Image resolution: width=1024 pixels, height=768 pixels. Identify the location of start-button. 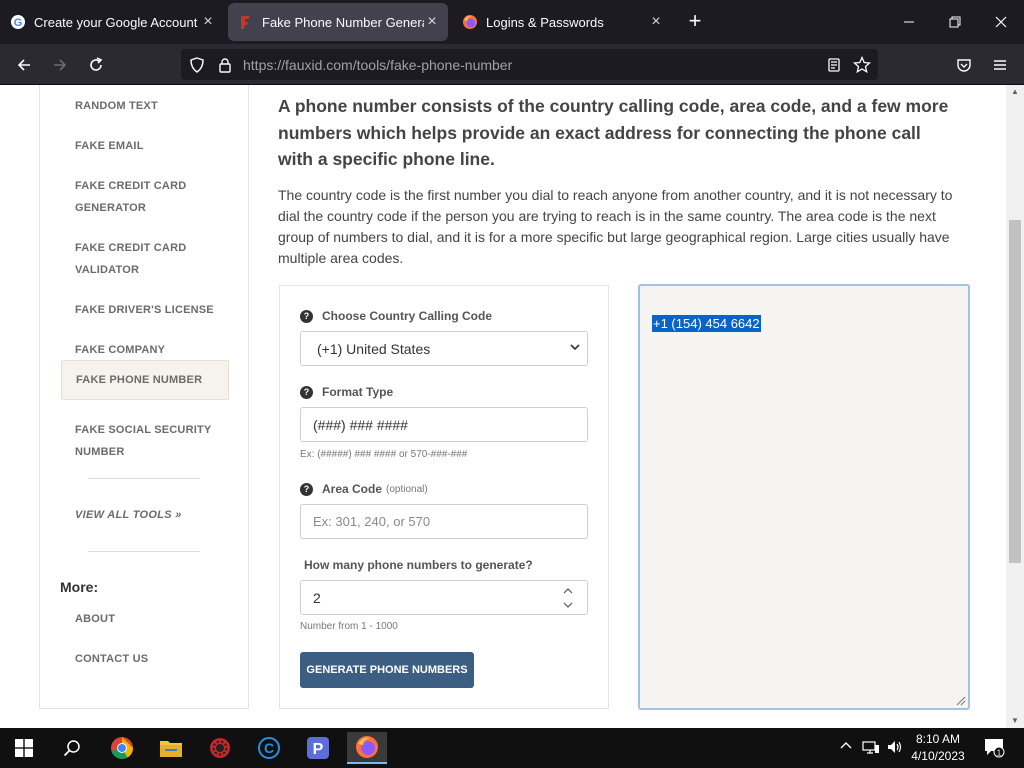
(24, 748).